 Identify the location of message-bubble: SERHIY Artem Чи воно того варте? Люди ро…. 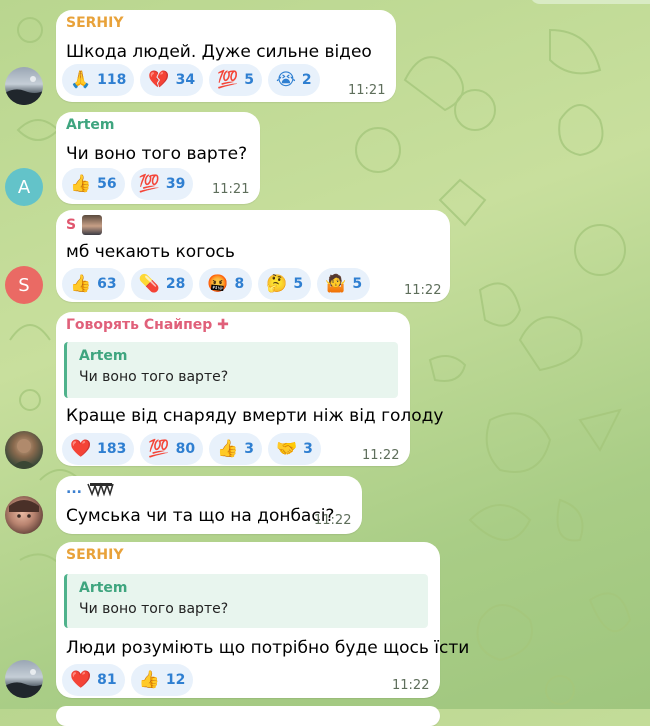
(262, 620).